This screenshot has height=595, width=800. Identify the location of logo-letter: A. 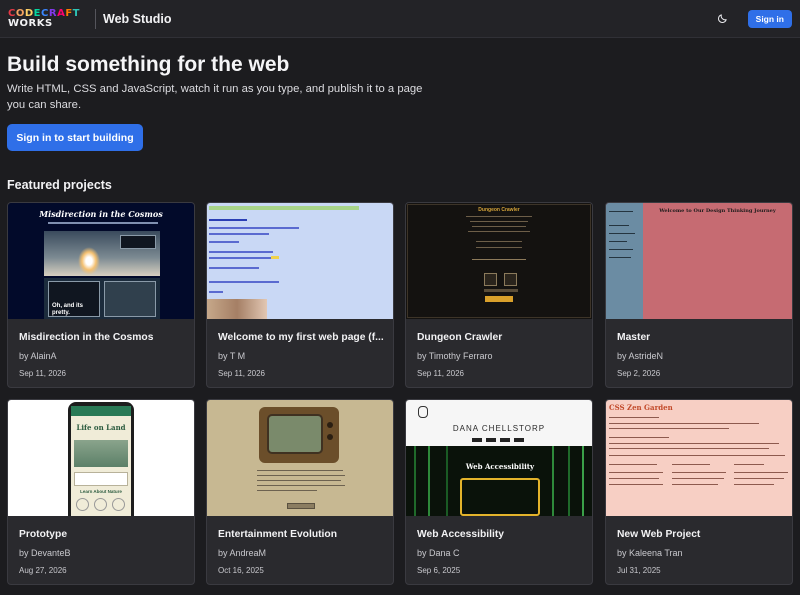
(61, 13).